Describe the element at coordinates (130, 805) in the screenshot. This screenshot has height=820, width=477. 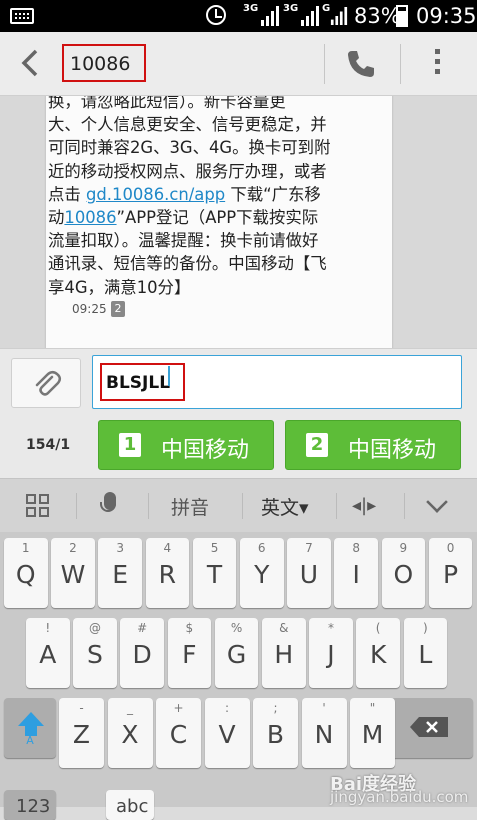
I see `abc-key: abc` at that location.